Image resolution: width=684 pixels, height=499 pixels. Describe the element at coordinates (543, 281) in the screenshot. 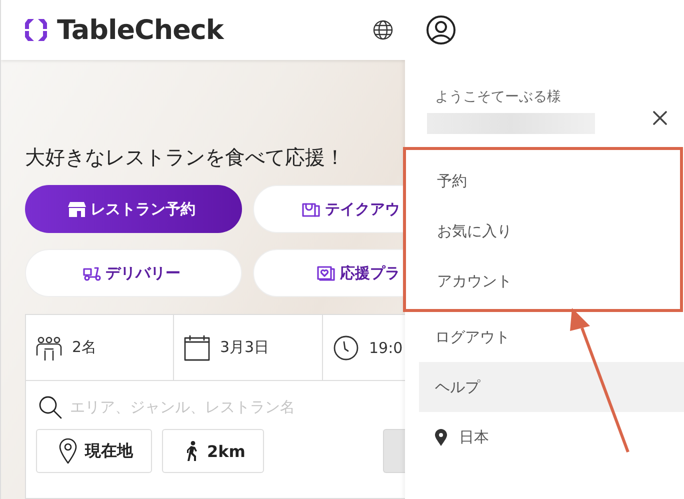

I see `menu-item: アカウント` at that location.